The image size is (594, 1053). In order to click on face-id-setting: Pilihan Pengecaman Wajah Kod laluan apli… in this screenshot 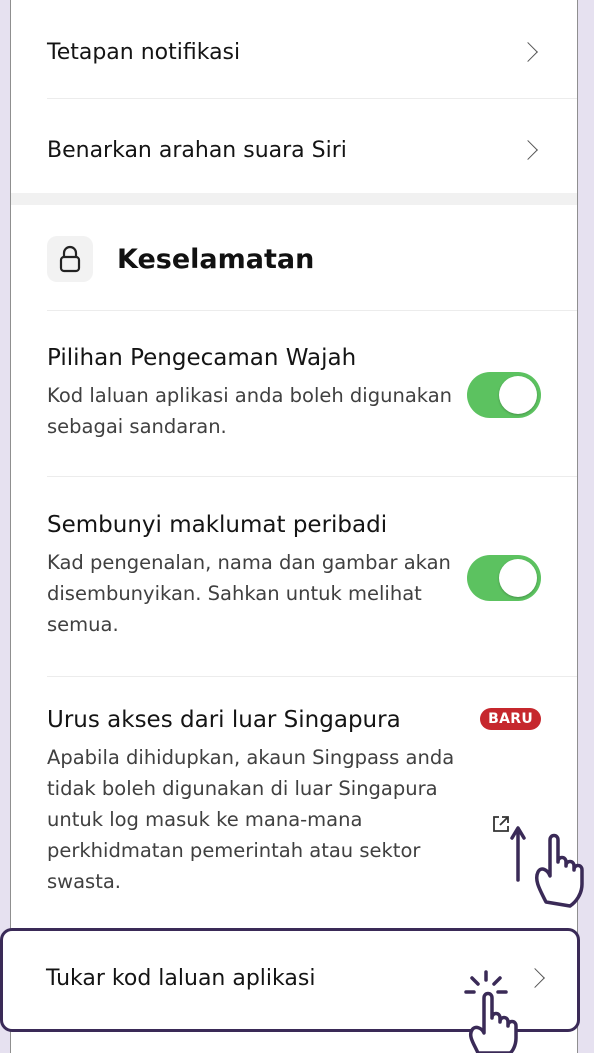, I will do `click(294, 392)`.